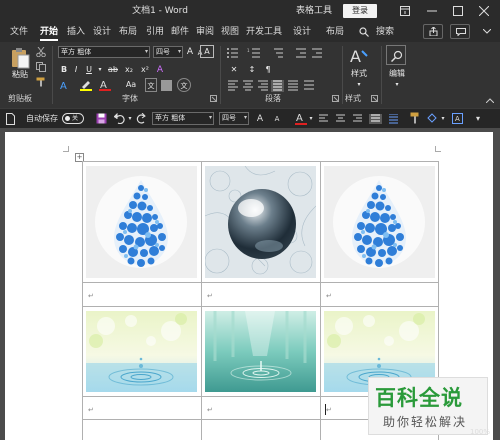  What do you see at coordinates (277, 119) in the screenshot?
I see `shrink-font-button: A` at bounding box center [277, 119].